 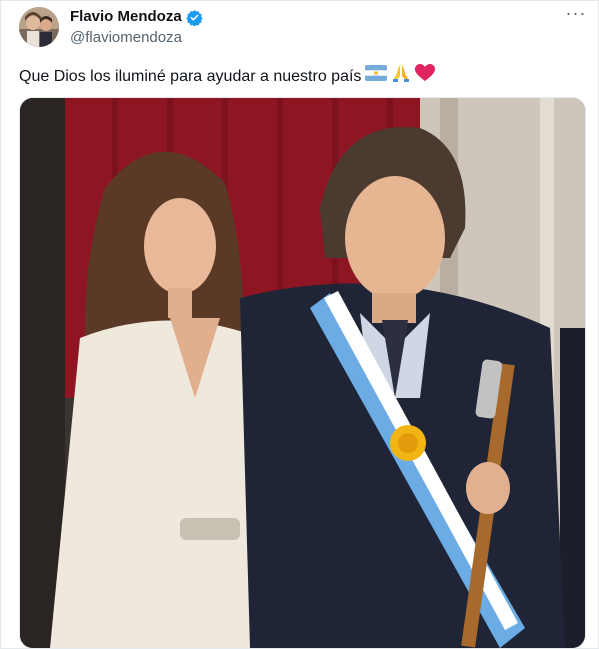 I want to click on more-options-icon: ···, so click(x=576, y=15).